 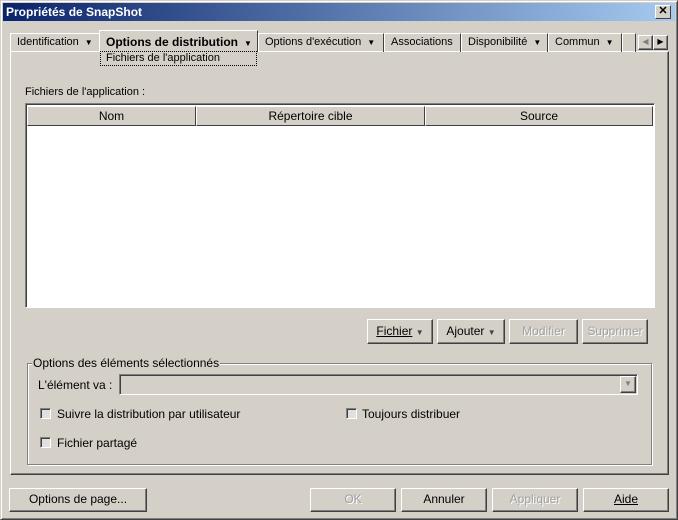 I want to click on tab-label: Disponibilité, so click(x=498, y=42).